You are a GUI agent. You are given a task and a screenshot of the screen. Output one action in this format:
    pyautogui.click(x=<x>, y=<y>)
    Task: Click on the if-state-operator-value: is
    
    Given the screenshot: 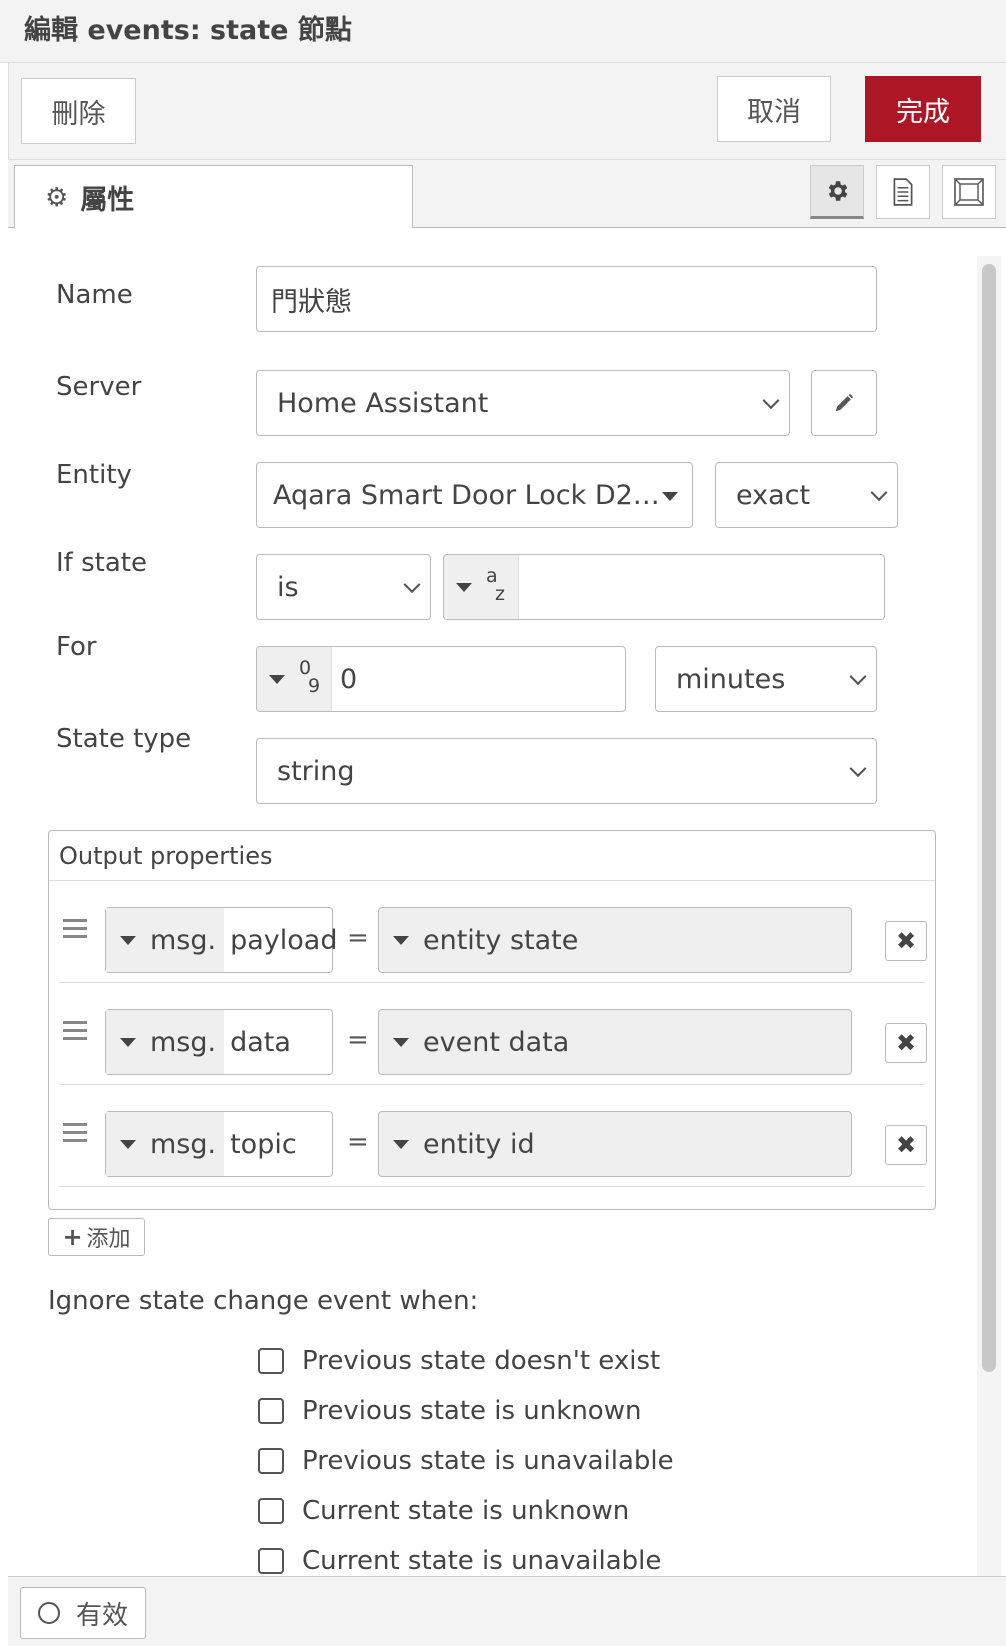 What is the action you would take?
    pyautogui.click(x=288, y=587)
    